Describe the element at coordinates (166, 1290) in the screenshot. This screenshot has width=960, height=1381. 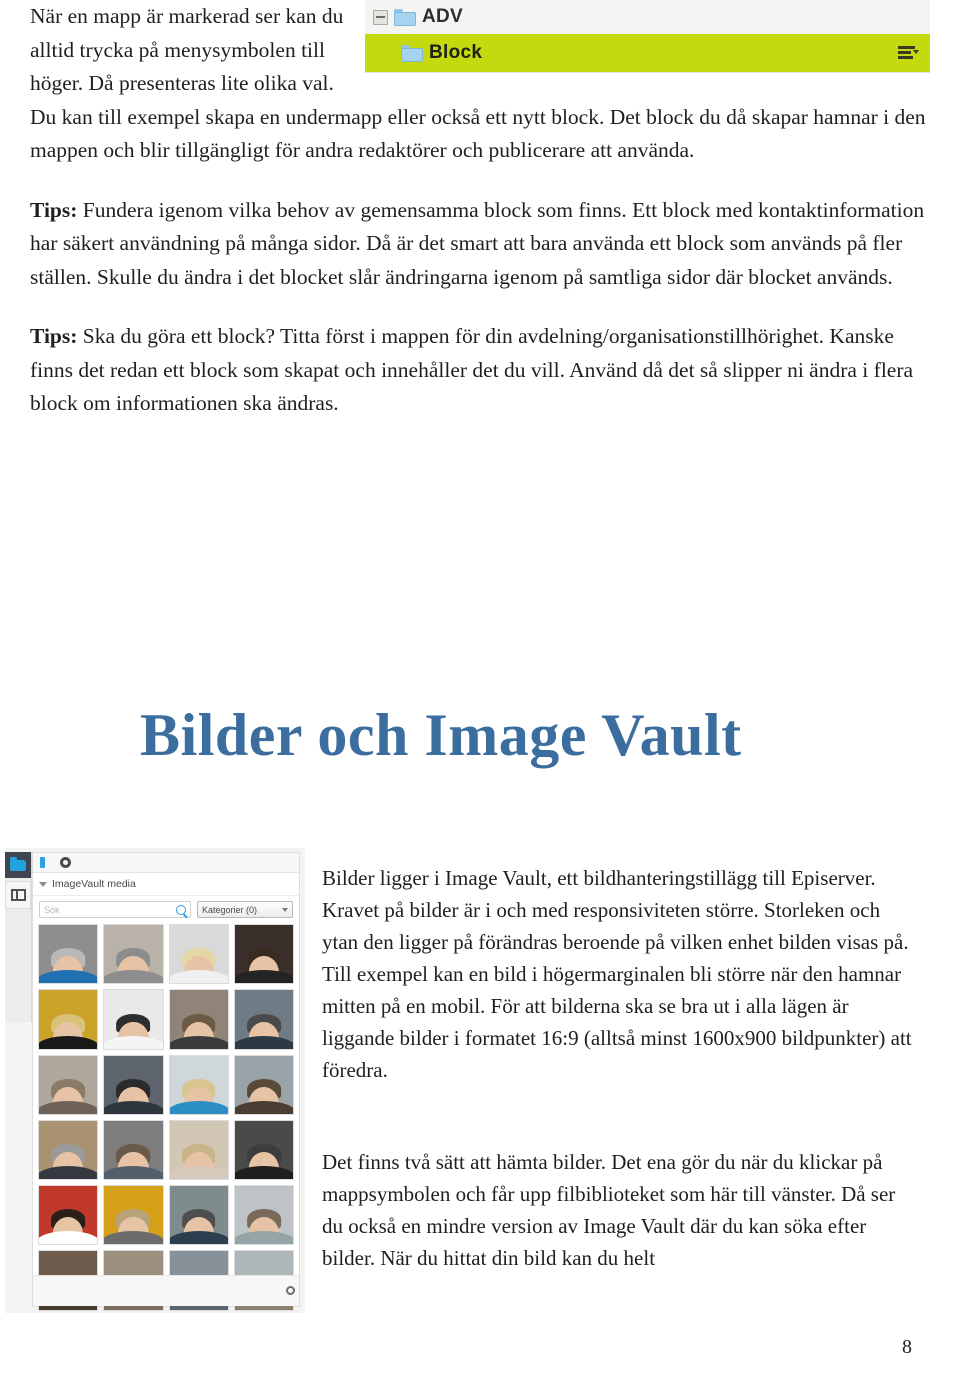
I see `imagevault-footer` at that location.